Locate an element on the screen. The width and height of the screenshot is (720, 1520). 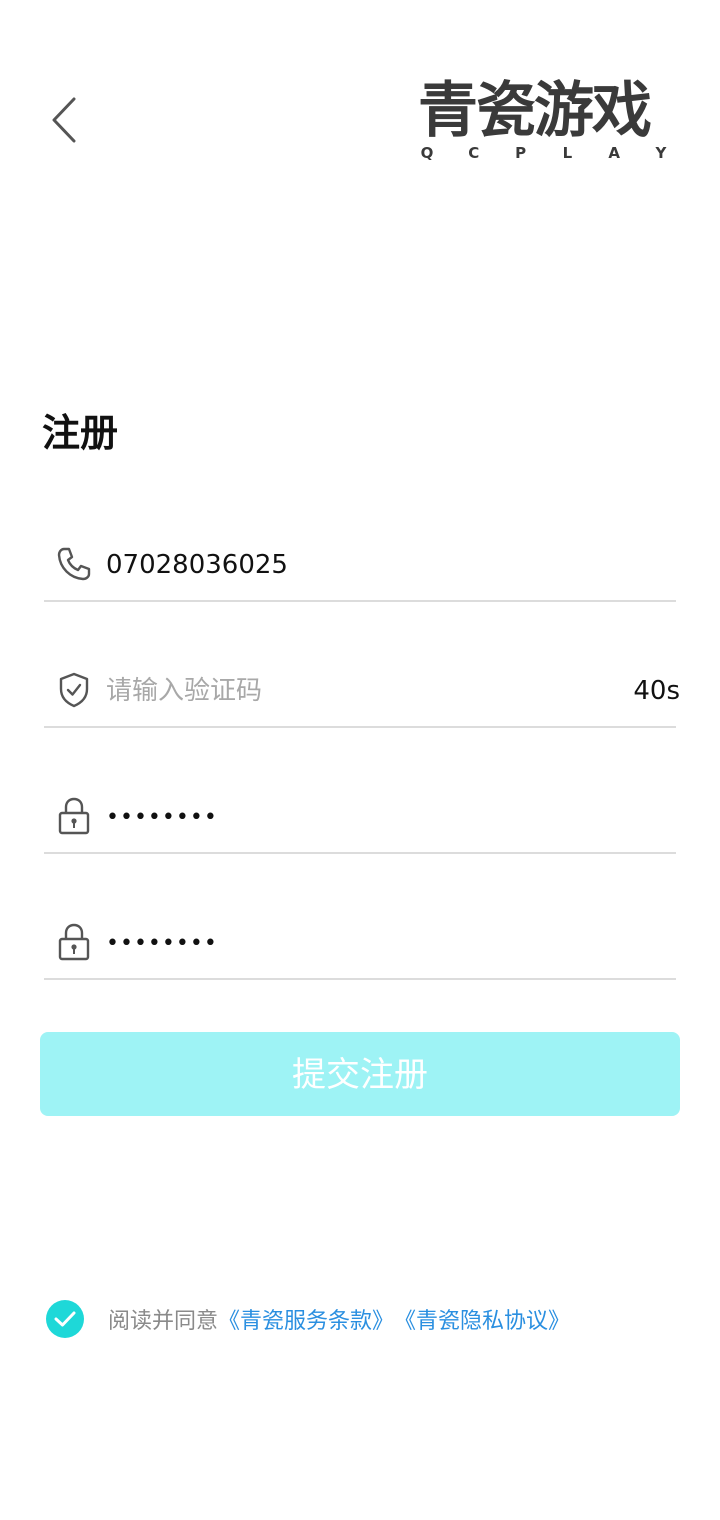
confirm-password-field-row is located at coordinates (360, 944).